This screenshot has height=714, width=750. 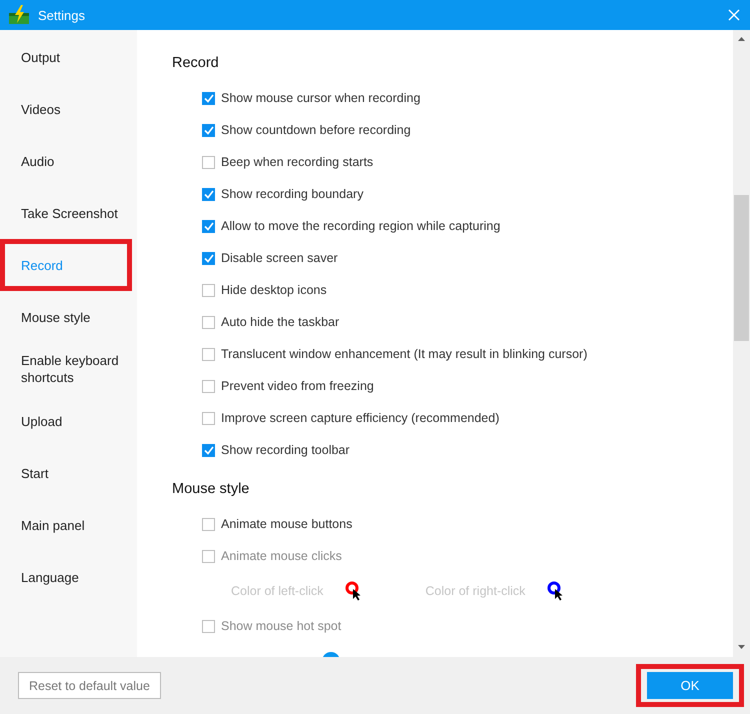 I want to click on reset-button: Reset to default value, so click(x=89, y=685).